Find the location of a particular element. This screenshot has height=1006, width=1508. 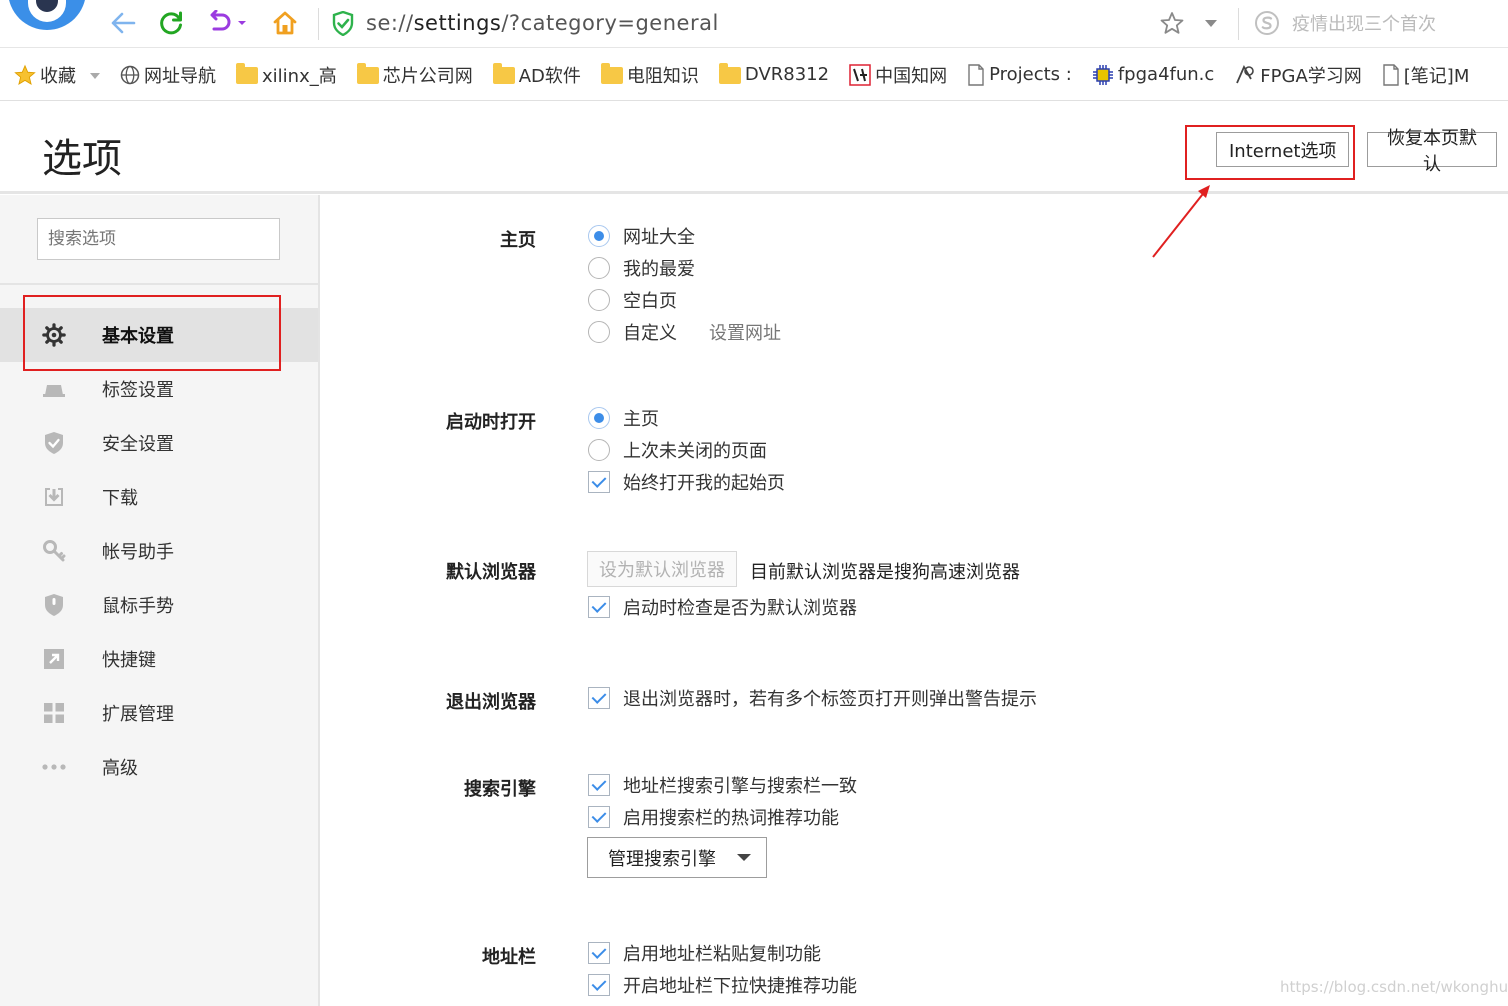

startup-always-open-checkbox: 始终打开我的起始页 is located at coordinates (686, 482).